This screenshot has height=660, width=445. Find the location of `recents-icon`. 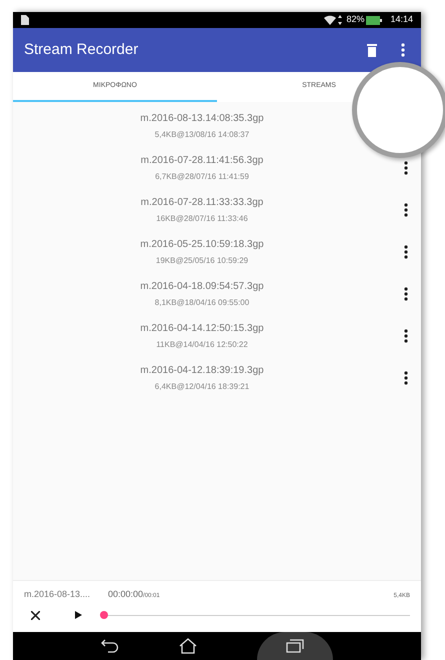

recents-icon is located at coordinates (295, 646).